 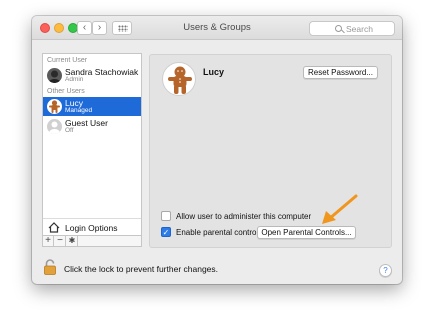 What do you see at coordinates (338, 28) in the screenshot?
I see `search-icon` at bounding box center [338, 28].